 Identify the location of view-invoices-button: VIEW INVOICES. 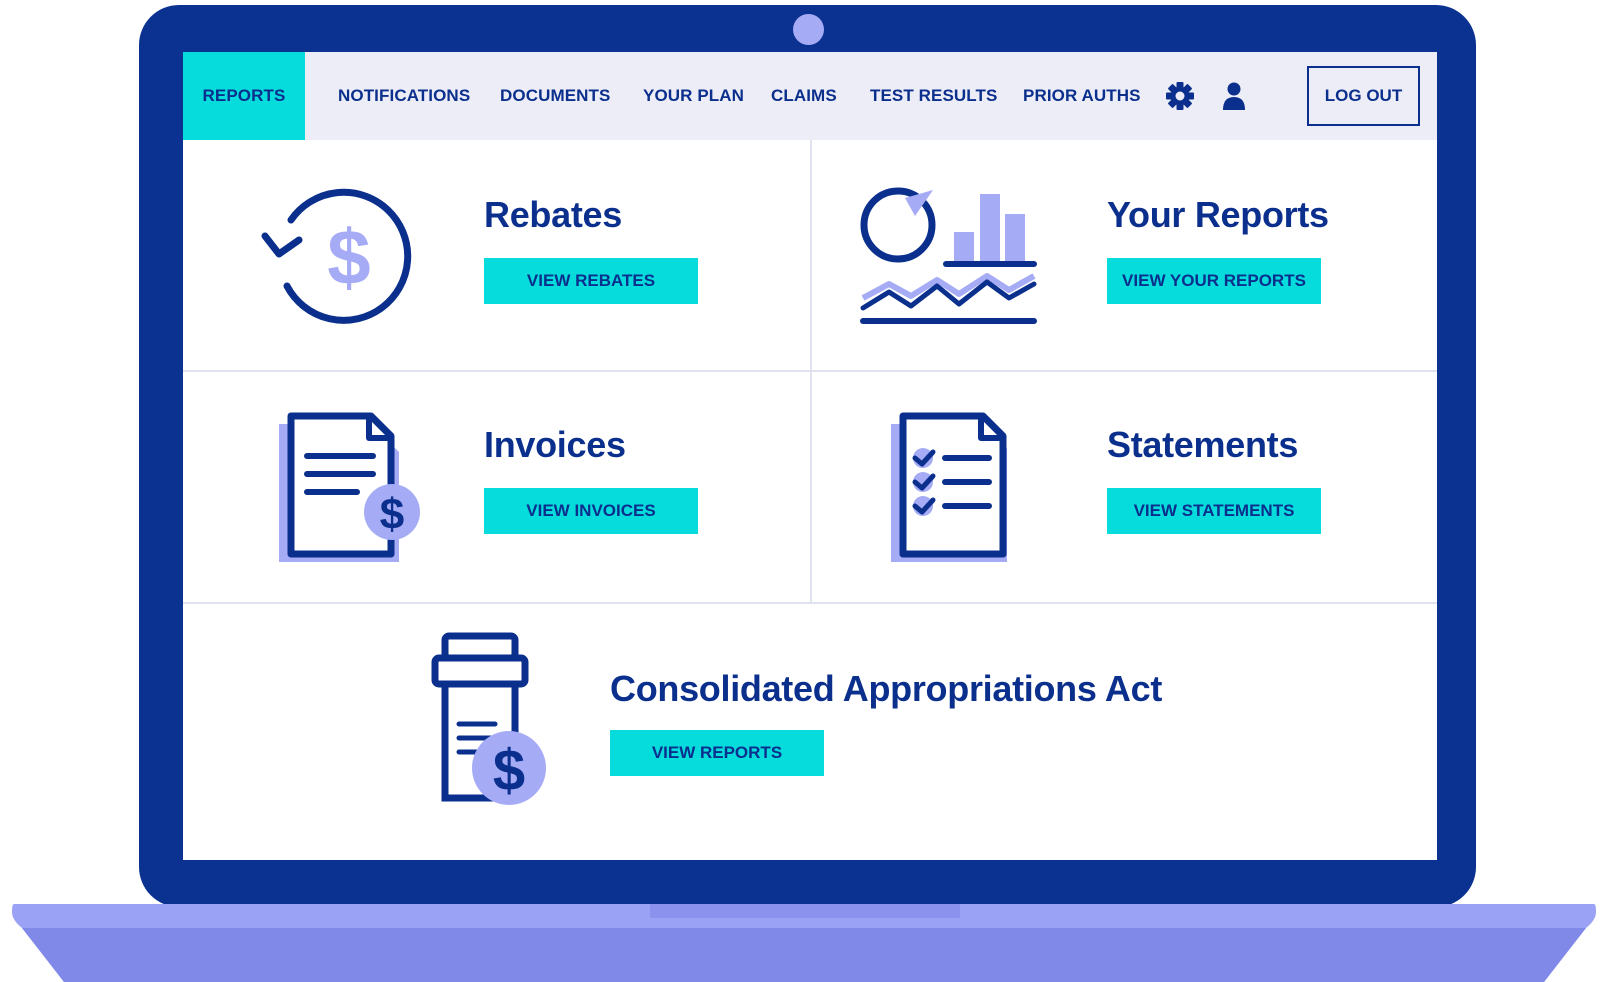
(591, 511).